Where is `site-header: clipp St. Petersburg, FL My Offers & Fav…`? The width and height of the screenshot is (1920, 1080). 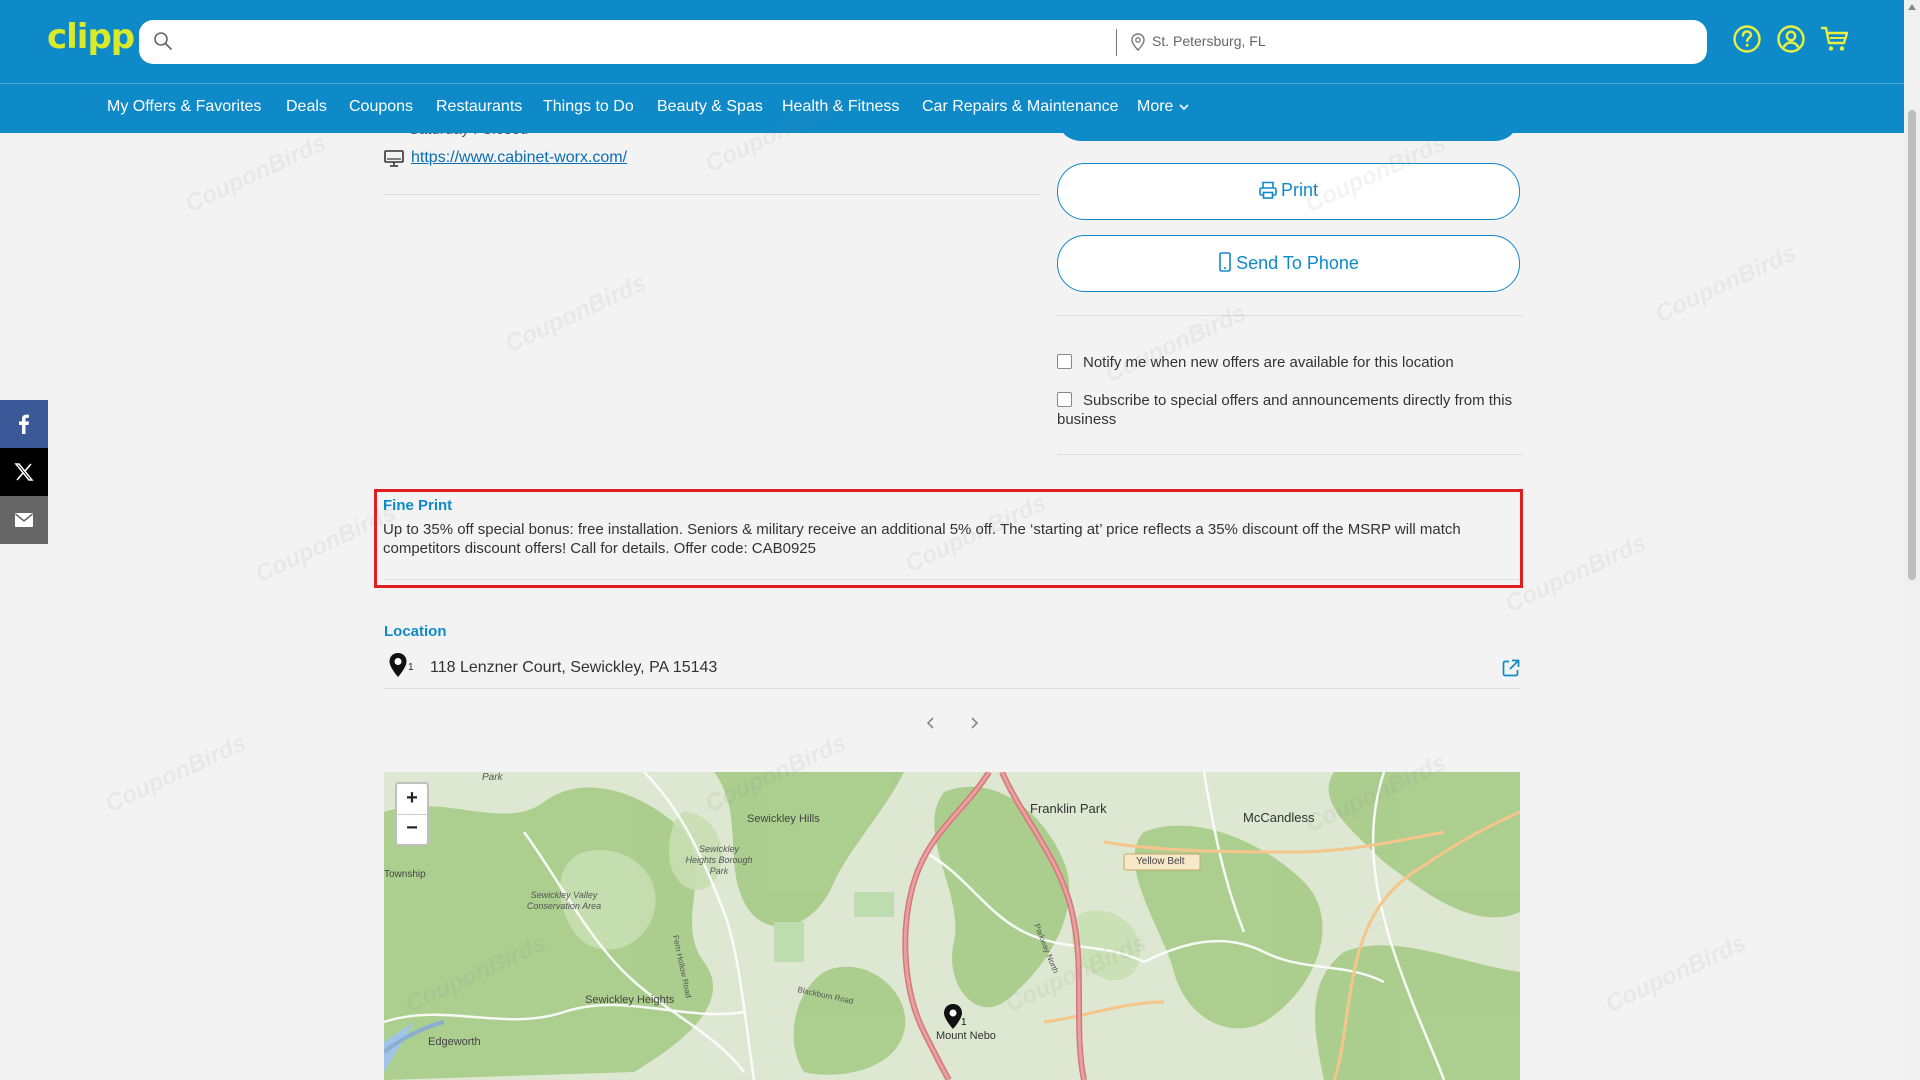
site-header: clipp St. Petersburg, FL My Offers & Fav… is located at coordinates (952, 66).